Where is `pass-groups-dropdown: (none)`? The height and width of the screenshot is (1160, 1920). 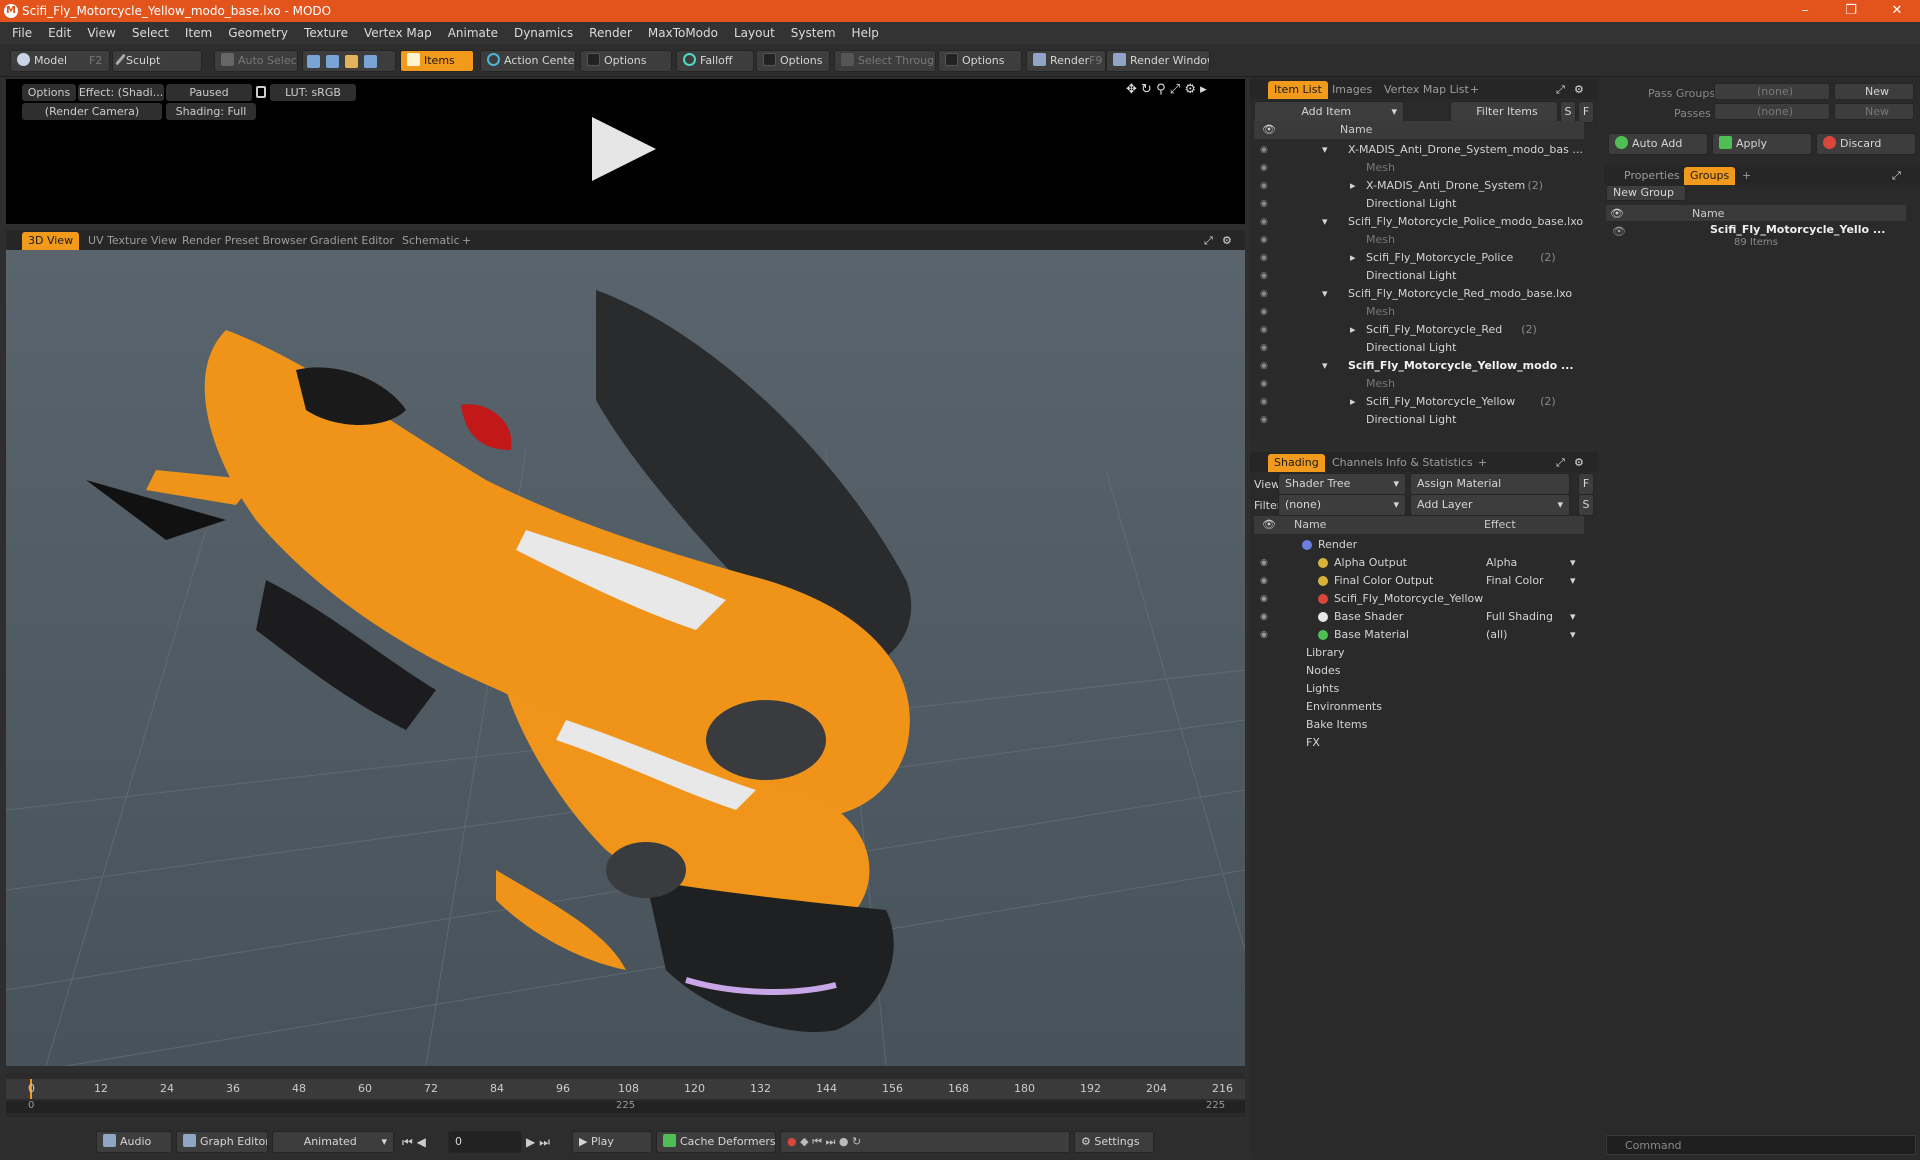 pass-groups-dropdown: (none) is located at coordinates (1772, 91).